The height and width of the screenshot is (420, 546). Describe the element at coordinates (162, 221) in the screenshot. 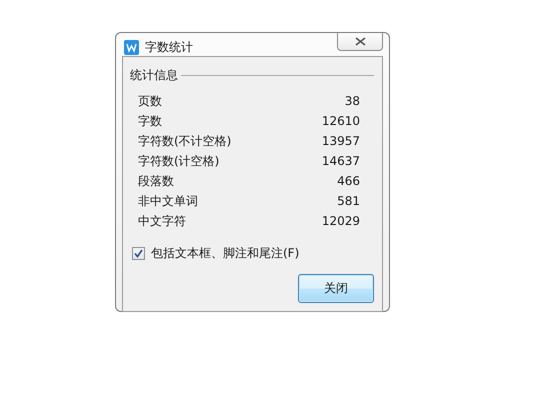

I see `stat-label: 中文字符` at that location.